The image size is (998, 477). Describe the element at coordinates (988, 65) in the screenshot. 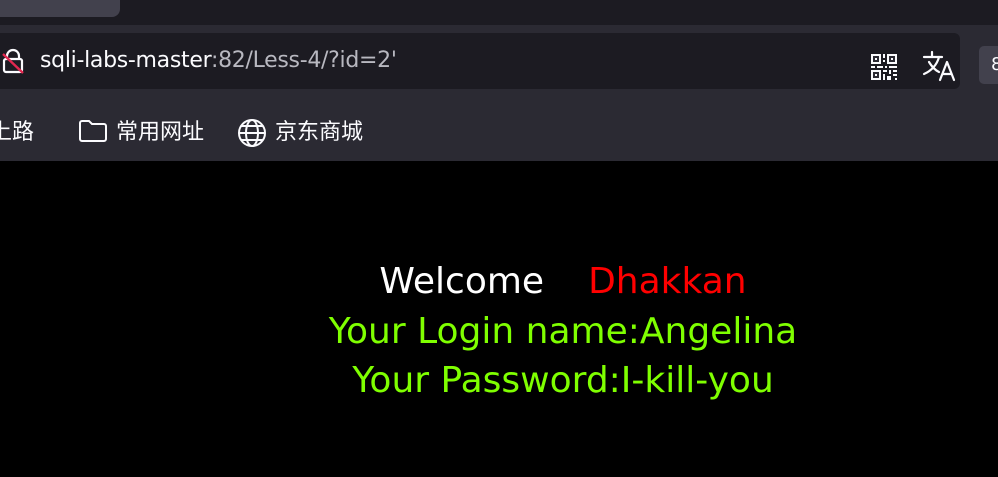

I see `extension-badge: 8` at that location.